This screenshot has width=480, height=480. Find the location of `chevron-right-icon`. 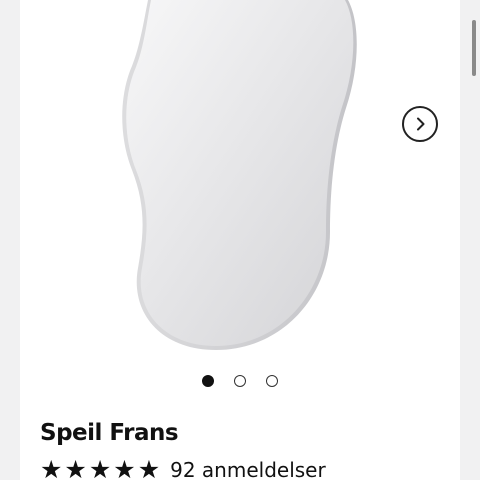

chevron-right-icon is located at coordinates (421, 124).